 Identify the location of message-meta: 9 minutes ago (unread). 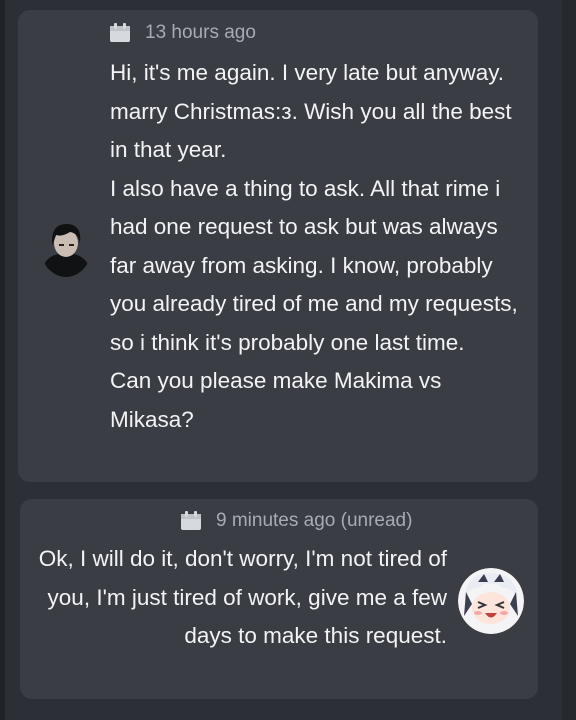
(296, 521).